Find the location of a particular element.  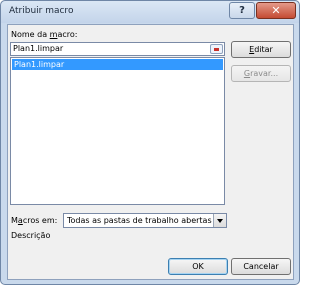

macros-in-label-part: M is located at coordinates (14, 220).